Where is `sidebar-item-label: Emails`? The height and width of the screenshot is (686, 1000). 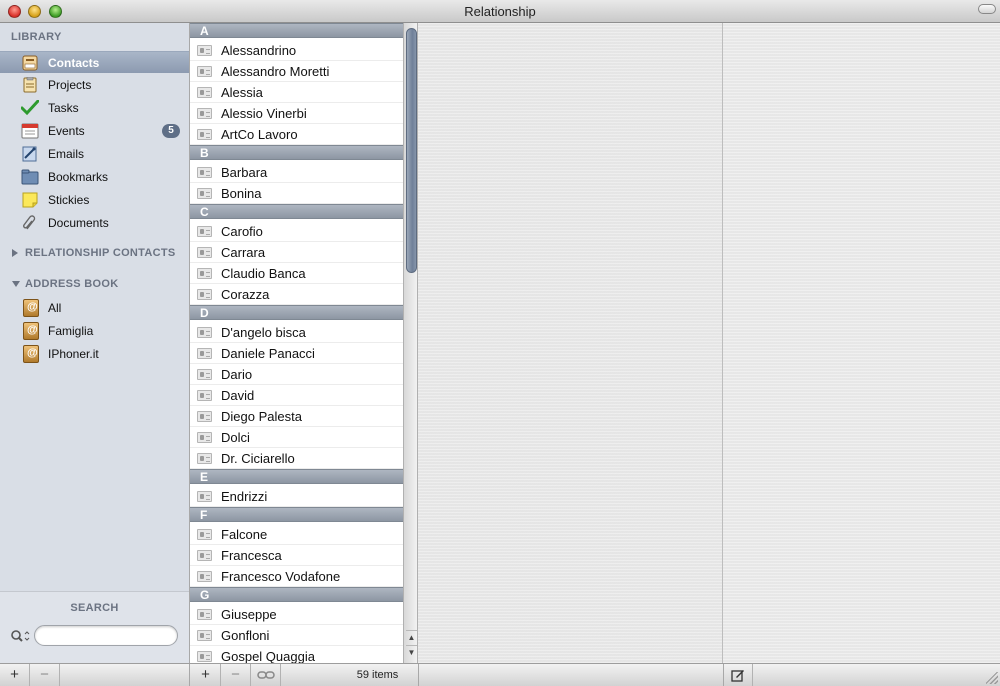
sidebar-item-label: Emails is located at coordinates (66, 154).